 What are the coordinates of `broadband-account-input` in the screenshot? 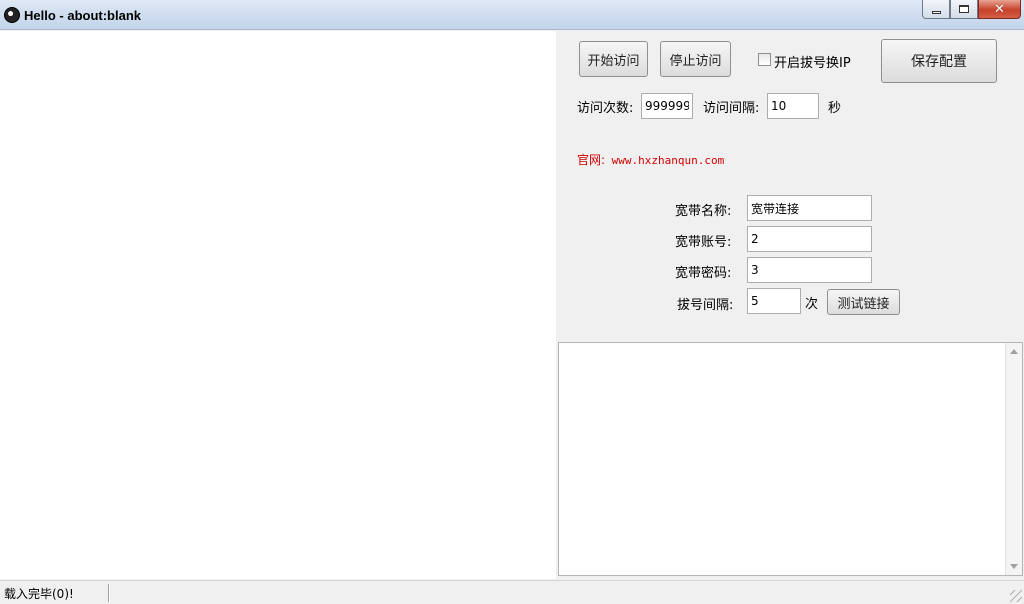 It's located at (809, 239).